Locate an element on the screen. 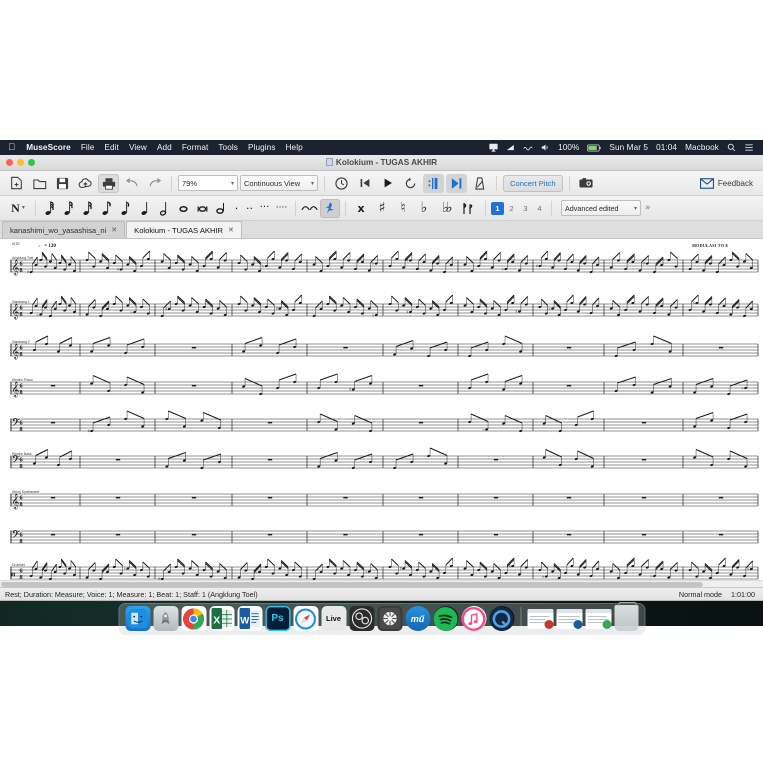 The width and height of the screenshot is (763, 763). dock-safari is located at coordinates (305, 618).